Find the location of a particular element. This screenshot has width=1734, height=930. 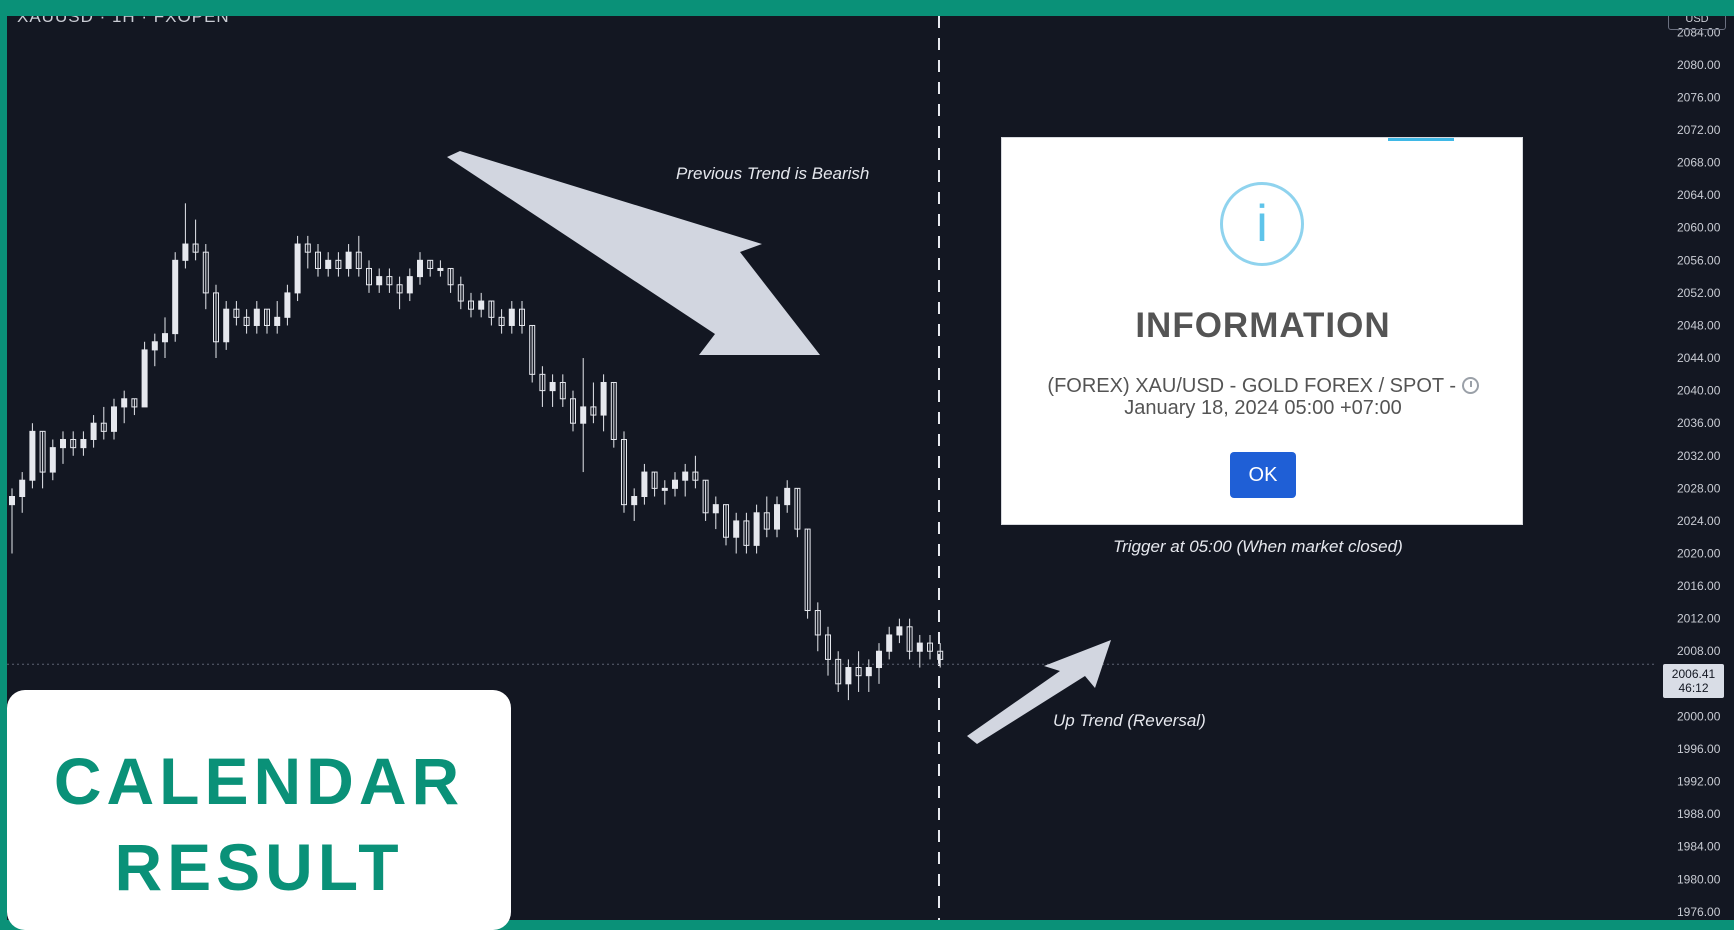

price-tick-label: 2056.00 is located at coordinates (1699, 260).